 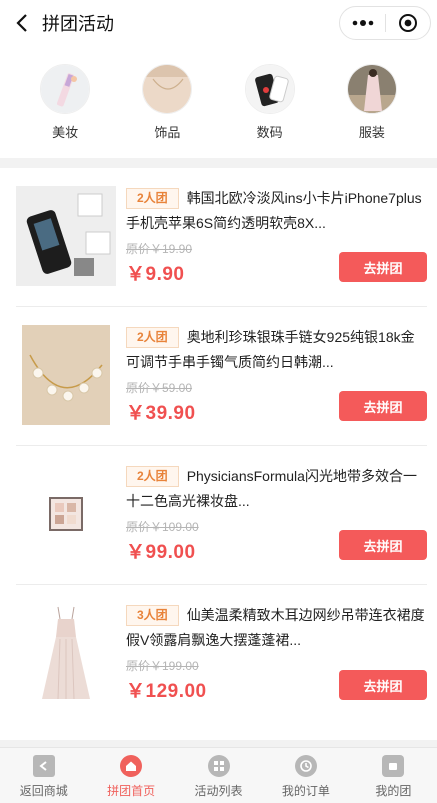 What do you see at coordinates (167, 132) in the screenshot?
I see `category-label: 饰品` at bounding box center [167, 132].